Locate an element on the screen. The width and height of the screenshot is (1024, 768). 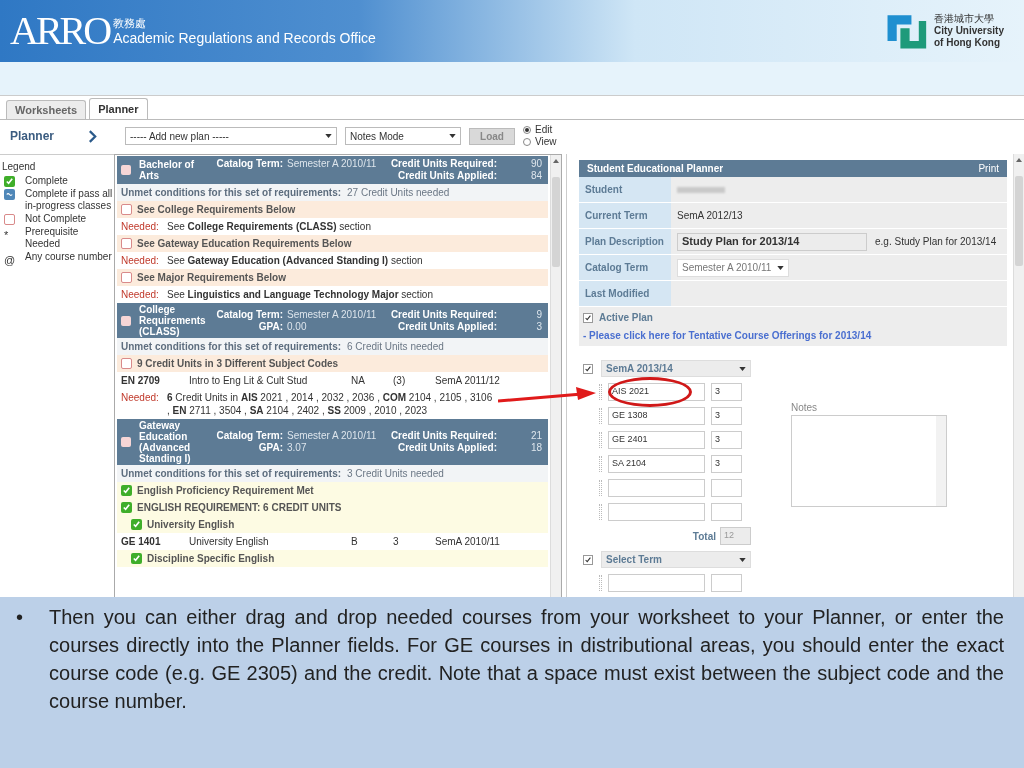
legend-label: Not Complete is located at coordinates (56, 219).